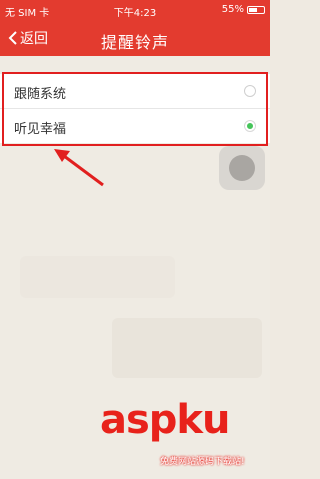 The image size is (320, 479). I want to click on assistive-touch-icon, so click(242, 168).